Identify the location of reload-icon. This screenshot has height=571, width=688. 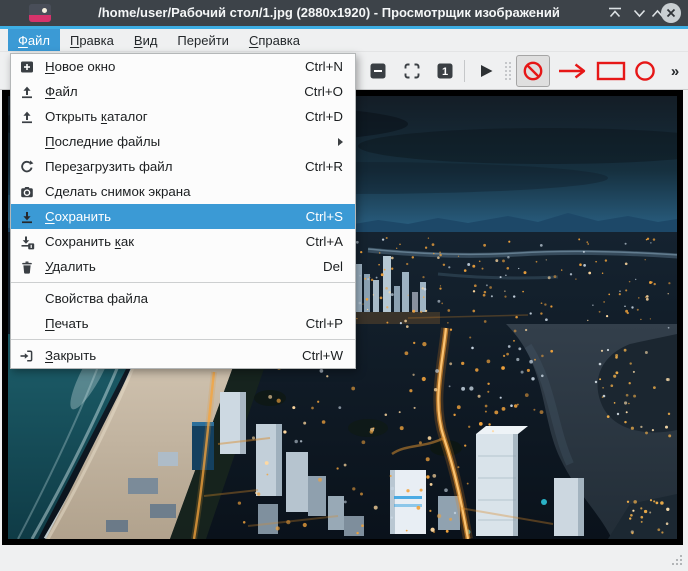
(27, 167).